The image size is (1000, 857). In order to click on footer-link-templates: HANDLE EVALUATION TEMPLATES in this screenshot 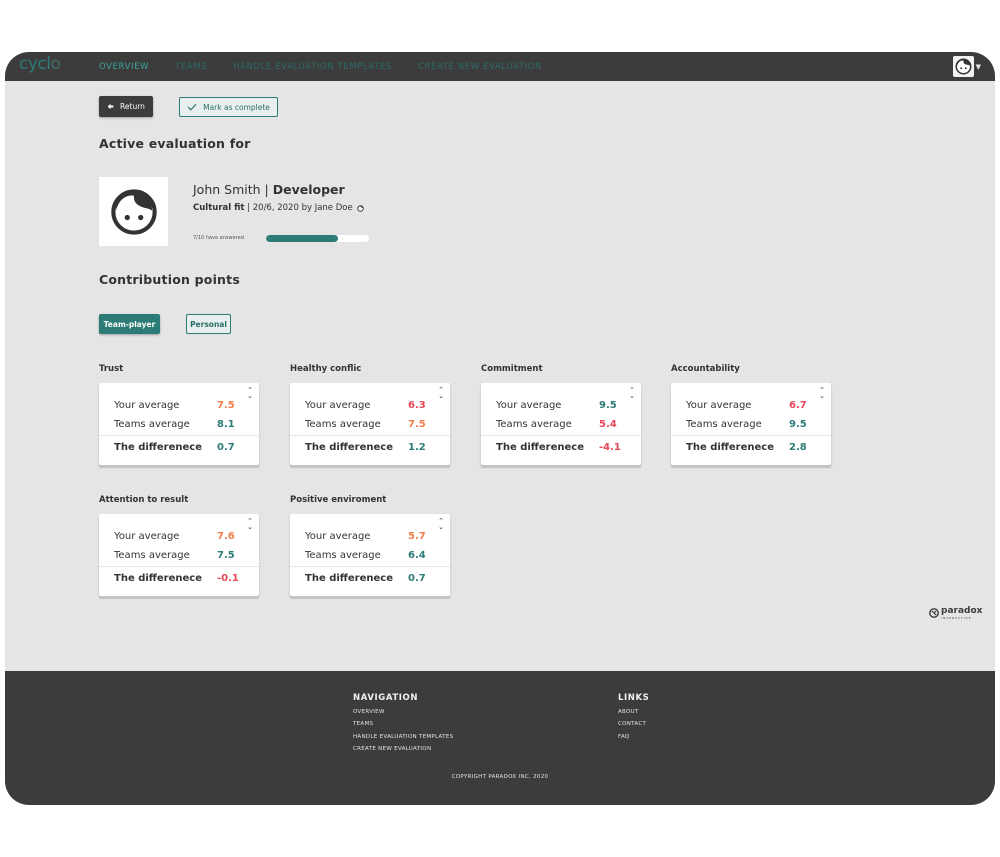, I will do `click(403, 737)`.